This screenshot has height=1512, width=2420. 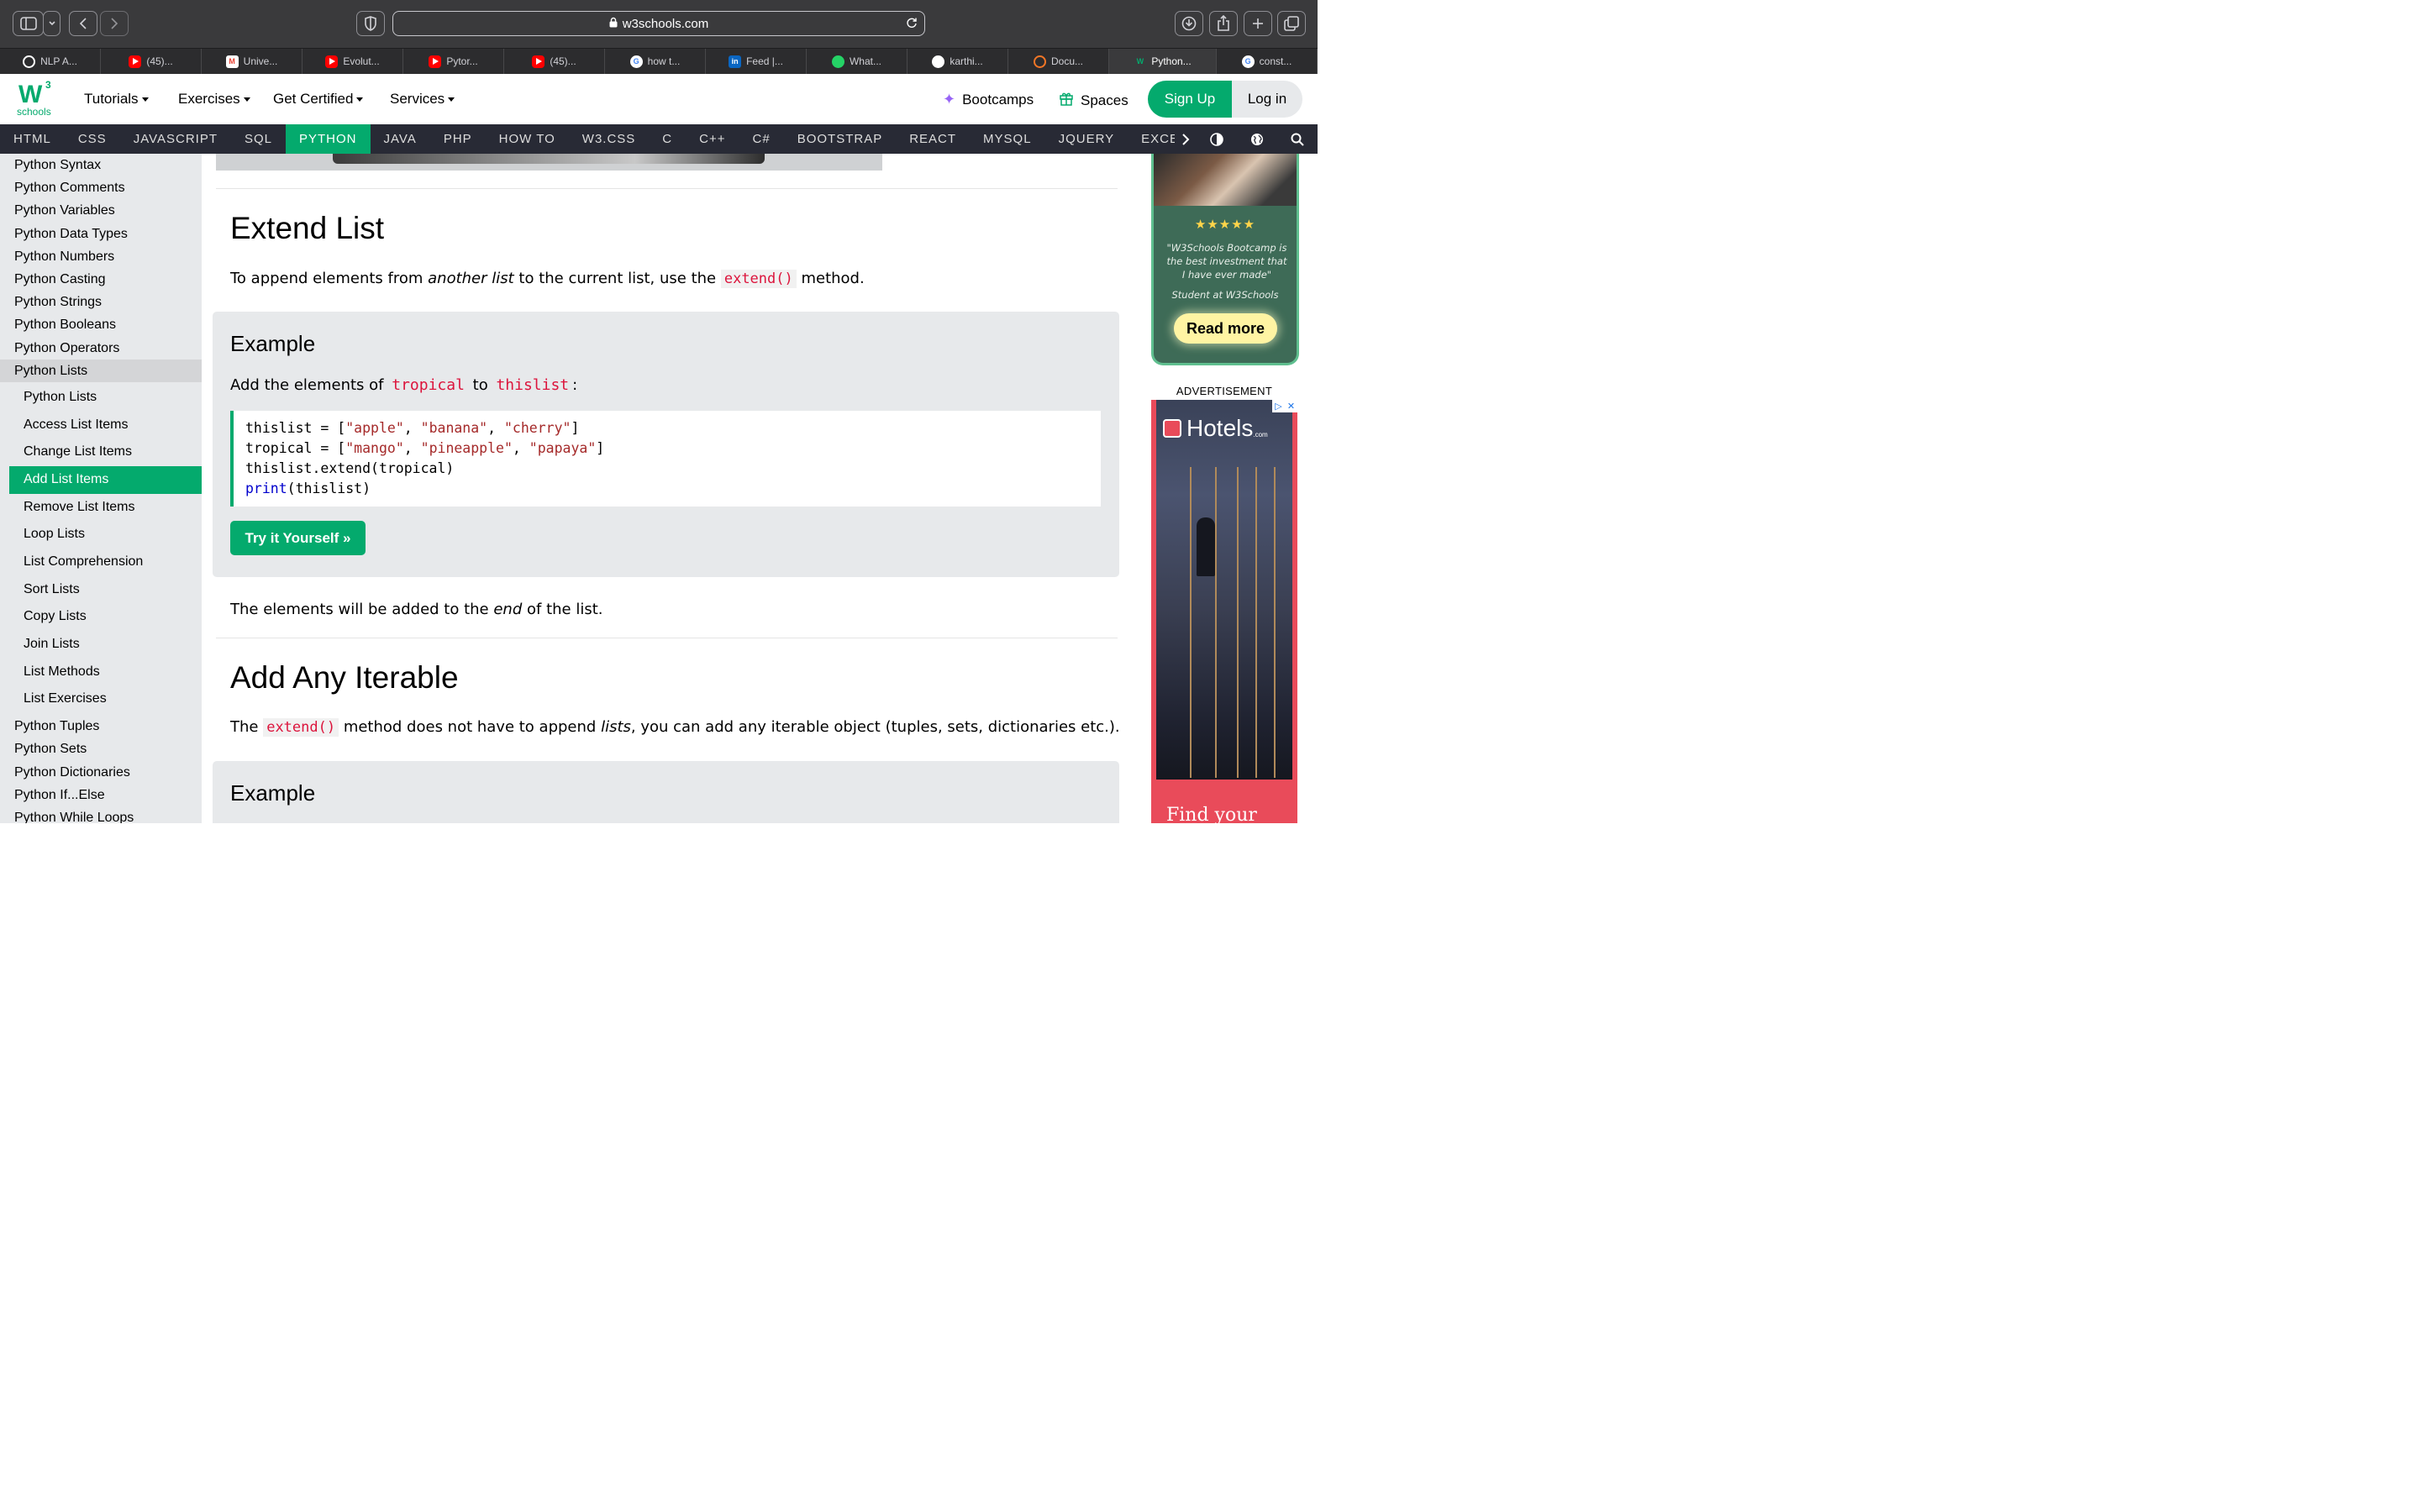 What do you see at coordinates (1172, 428) in the screenshot?
I see `hotels-logo-icon` at bounding box center [1172, 428].